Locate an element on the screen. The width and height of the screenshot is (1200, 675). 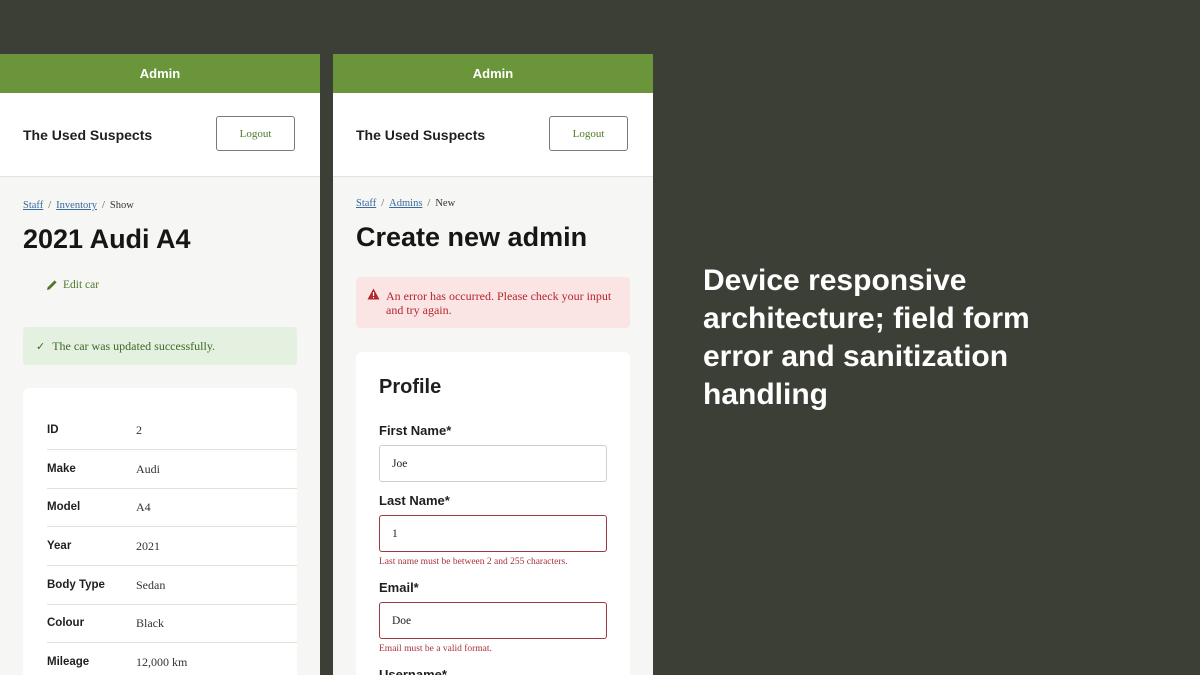
breadcrumb-current: New is located at coordinates (445, 203).